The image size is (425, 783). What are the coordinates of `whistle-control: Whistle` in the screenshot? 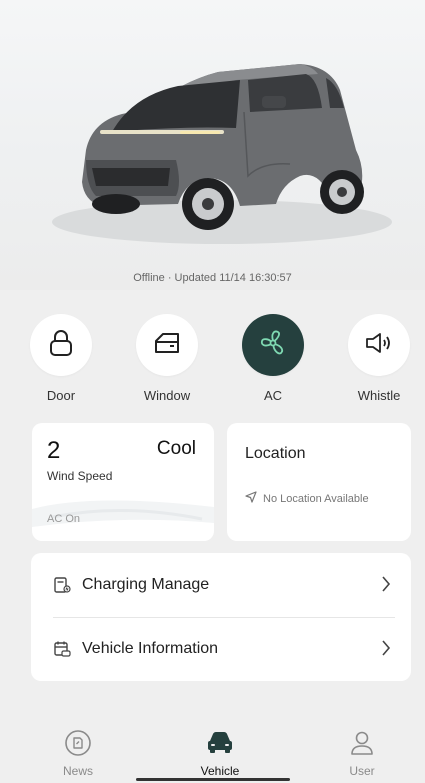 It's located at (379, 358).